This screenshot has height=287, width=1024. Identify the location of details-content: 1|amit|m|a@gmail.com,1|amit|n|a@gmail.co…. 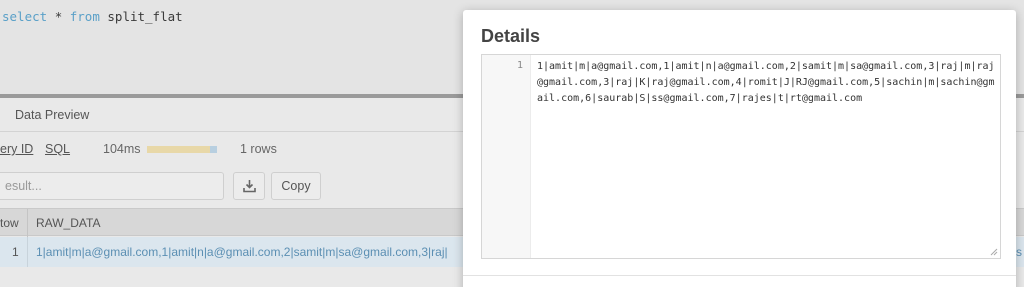
(768, 83).